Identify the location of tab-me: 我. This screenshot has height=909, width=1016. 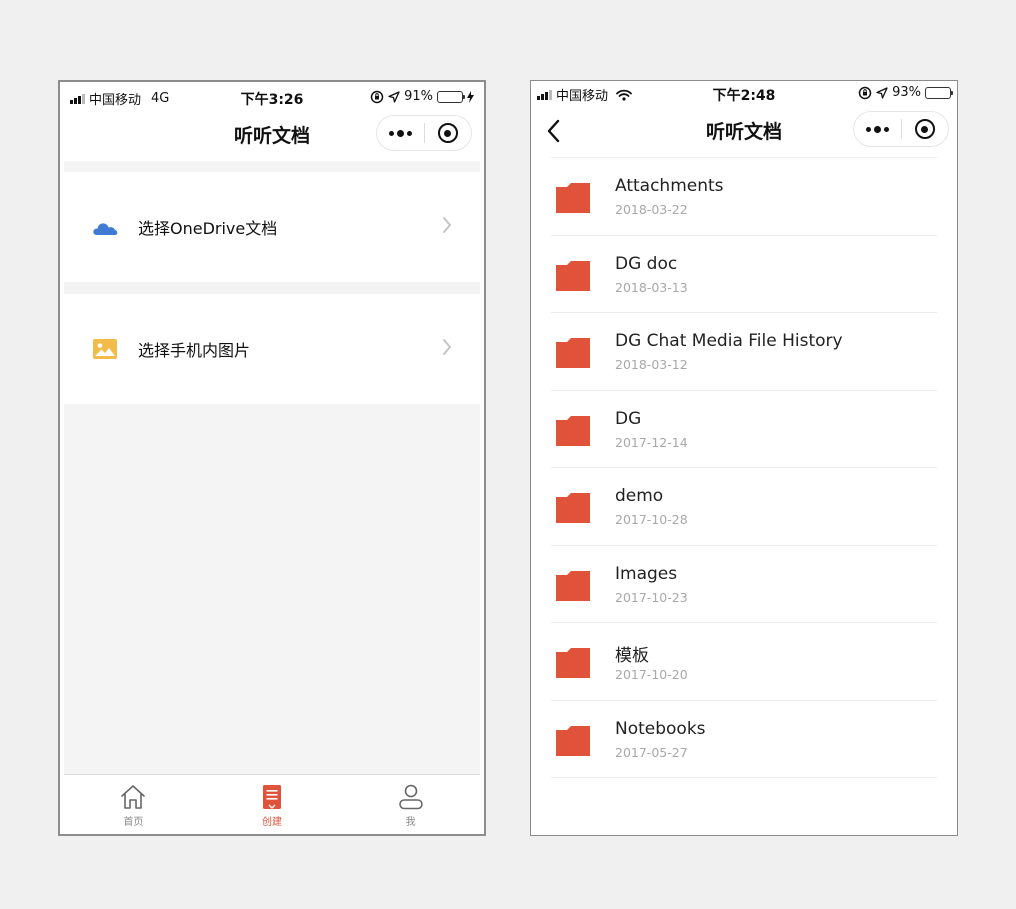
(410, 803).